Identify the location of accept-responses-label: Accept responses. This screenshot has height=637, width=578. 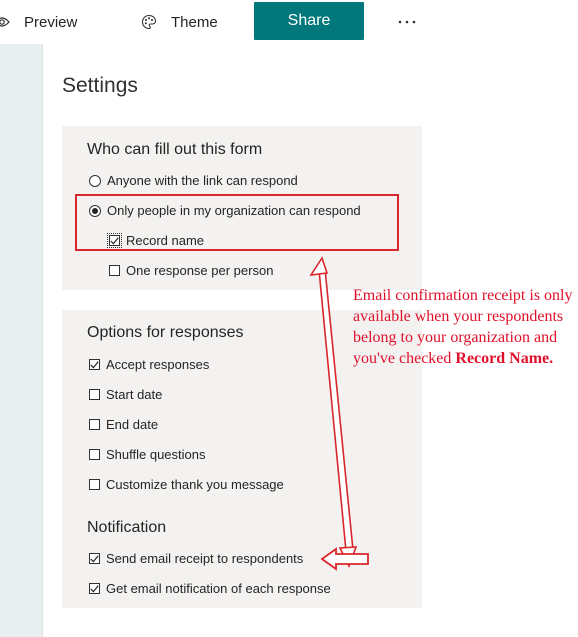
(158, 364).